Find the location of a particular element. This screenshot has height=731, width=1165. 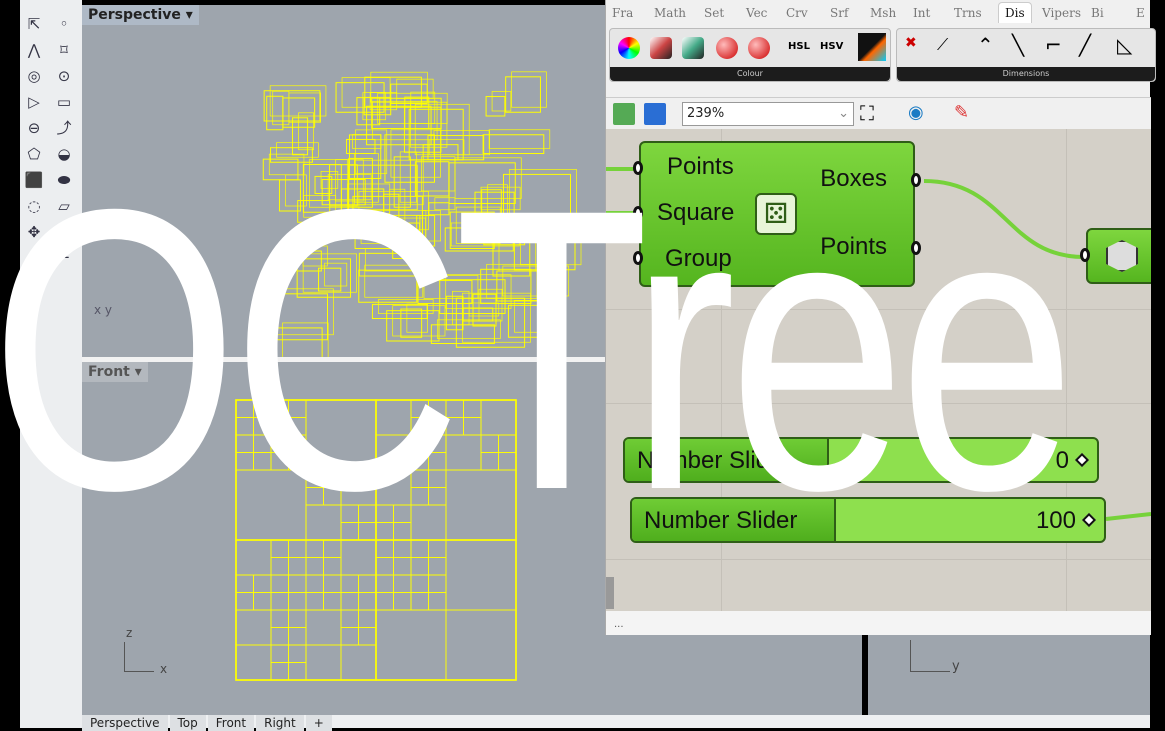

tool-icon: ∞ is located at coordinates (34, 284).